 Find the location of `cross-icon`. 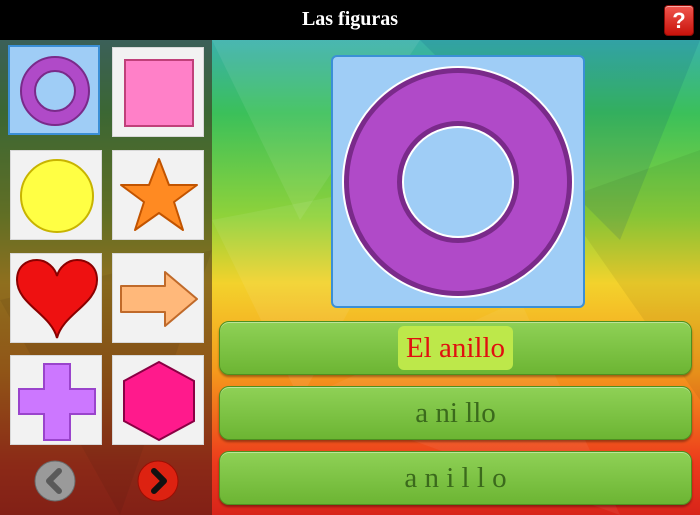

cross-icon is located at coordinates (57, 402).